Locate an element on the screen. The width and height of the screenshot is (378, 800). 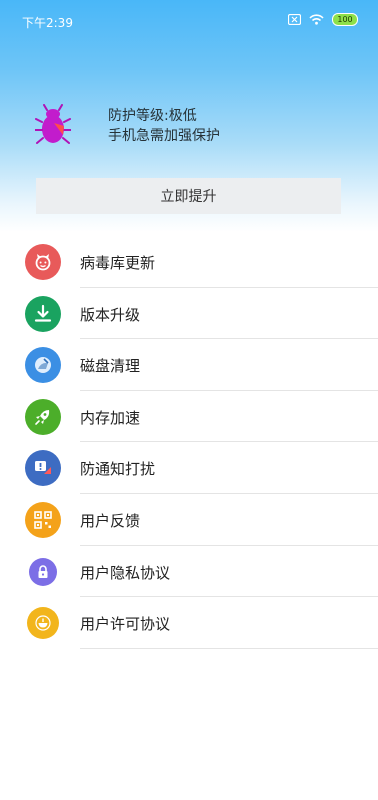
menu-item-label: 病毒库更新 is located at coordinates (118, 263).